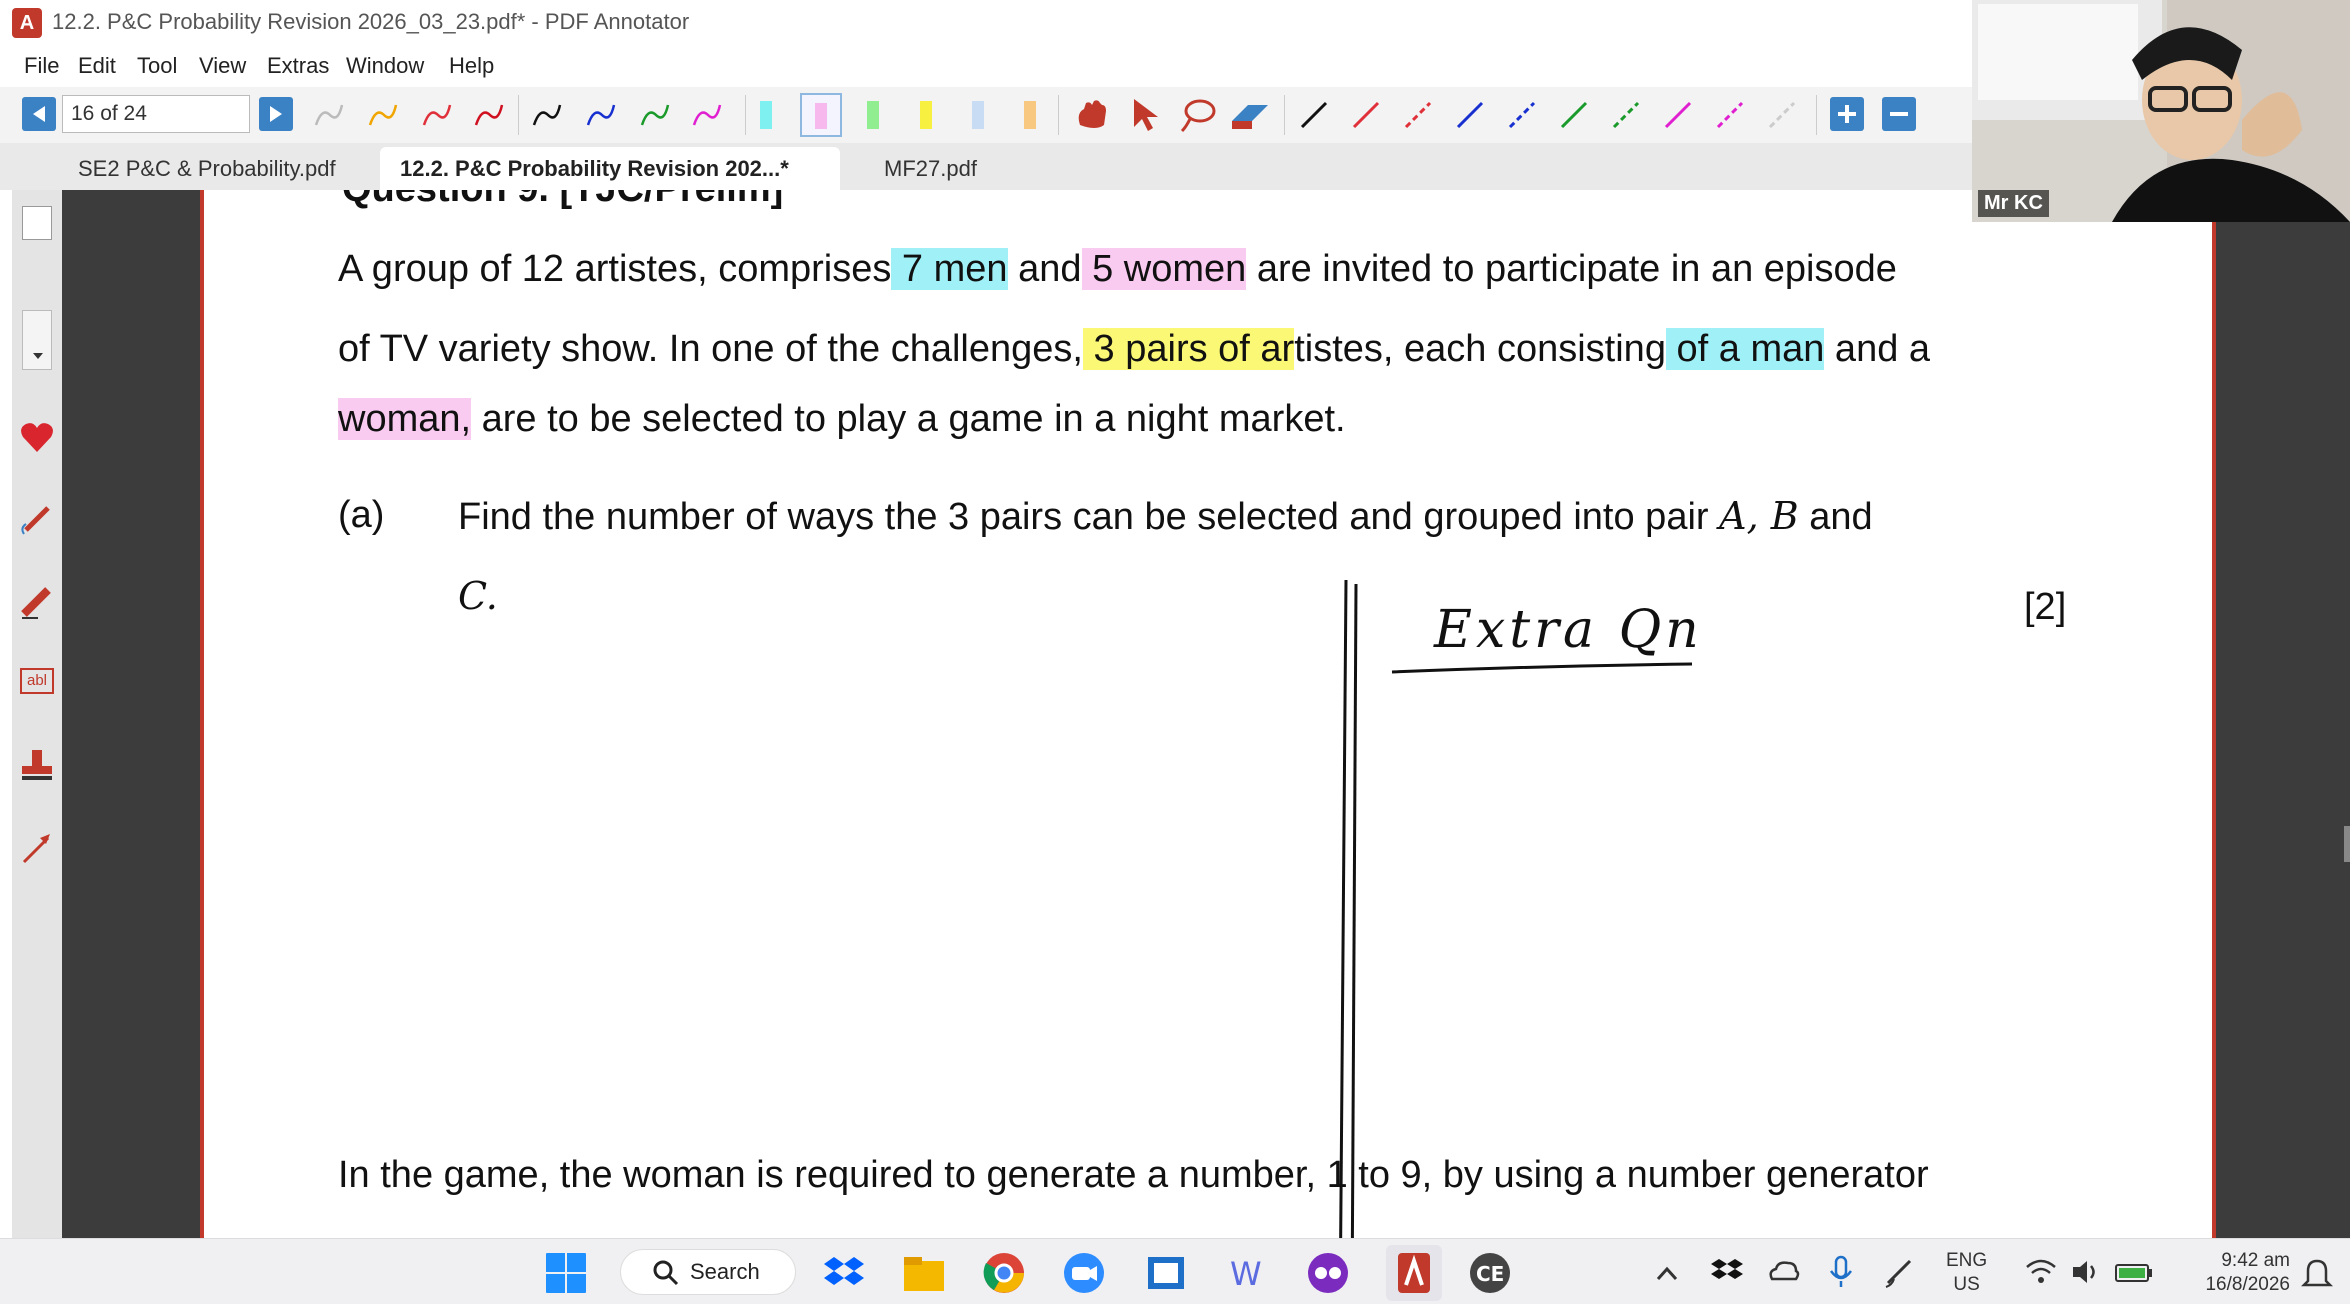  Describe the element at coordinates (1198, 115) in the screenshot. I see `lasso-icon` at that location.